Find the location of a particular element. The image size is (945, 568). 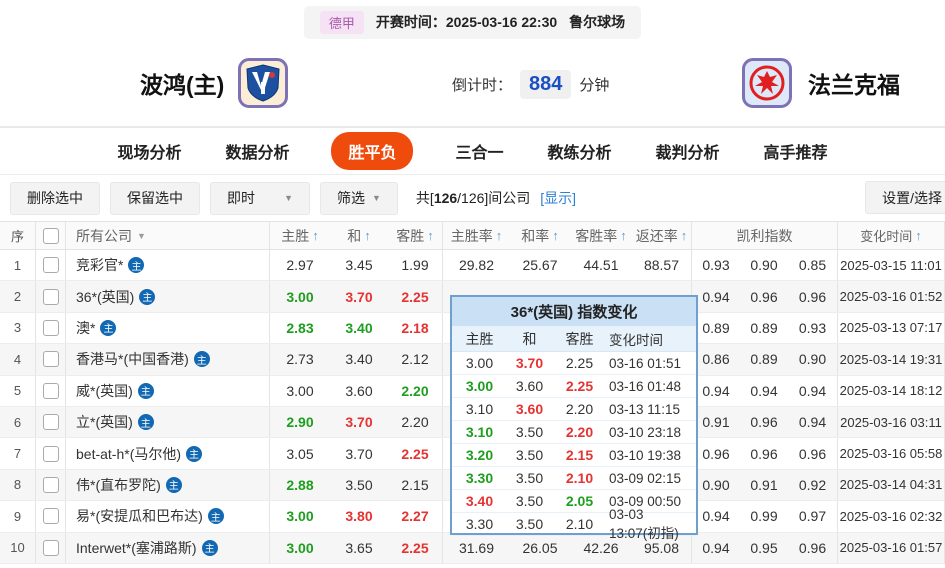

popup-away-odds: 2.15 is located at coordinates (579, 455).